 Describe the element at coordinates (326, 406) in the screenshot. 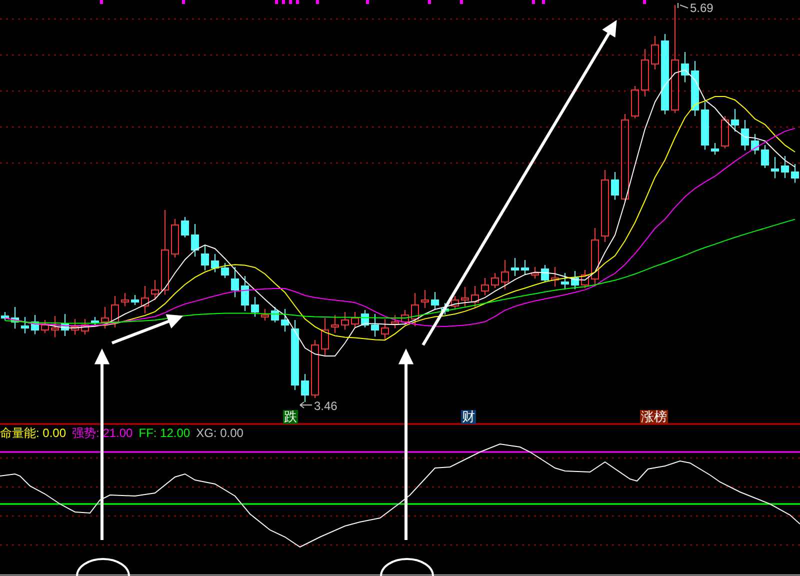

I see `low-price-label: 3.46` at that location.